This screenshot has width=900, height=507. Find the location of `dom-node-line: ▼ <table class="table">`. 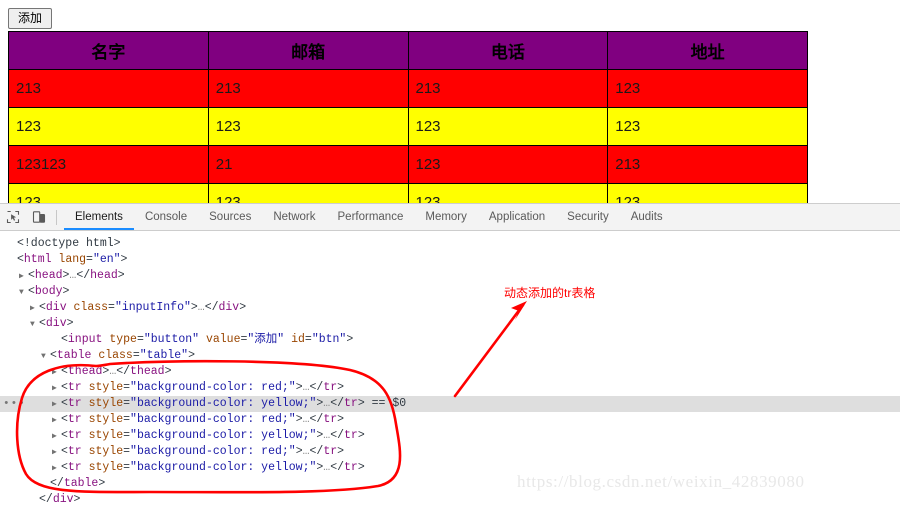

dom-node-line: ▼ <table class="table"> is located at coordinates (450, 356).